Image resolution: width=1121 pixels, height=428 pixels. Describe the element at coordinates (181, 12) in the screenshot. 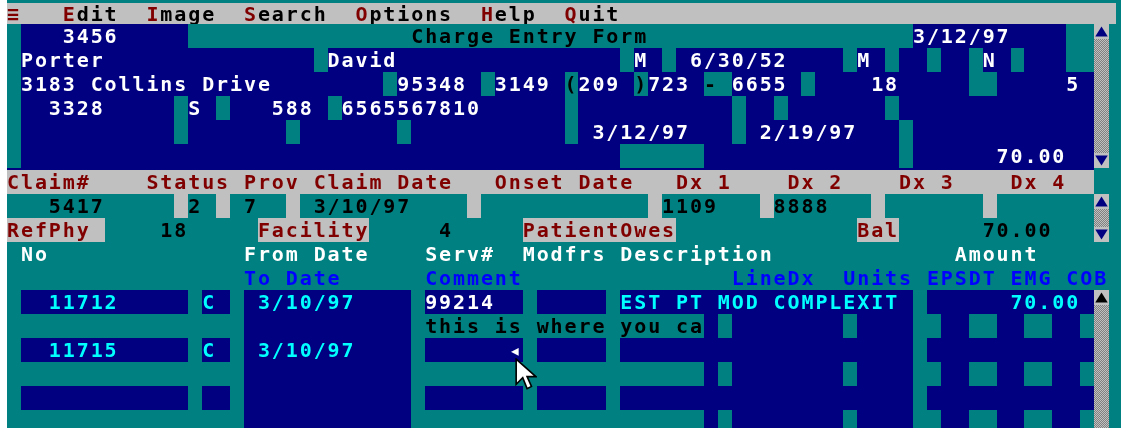

I see `menu-item: Image` at that location.